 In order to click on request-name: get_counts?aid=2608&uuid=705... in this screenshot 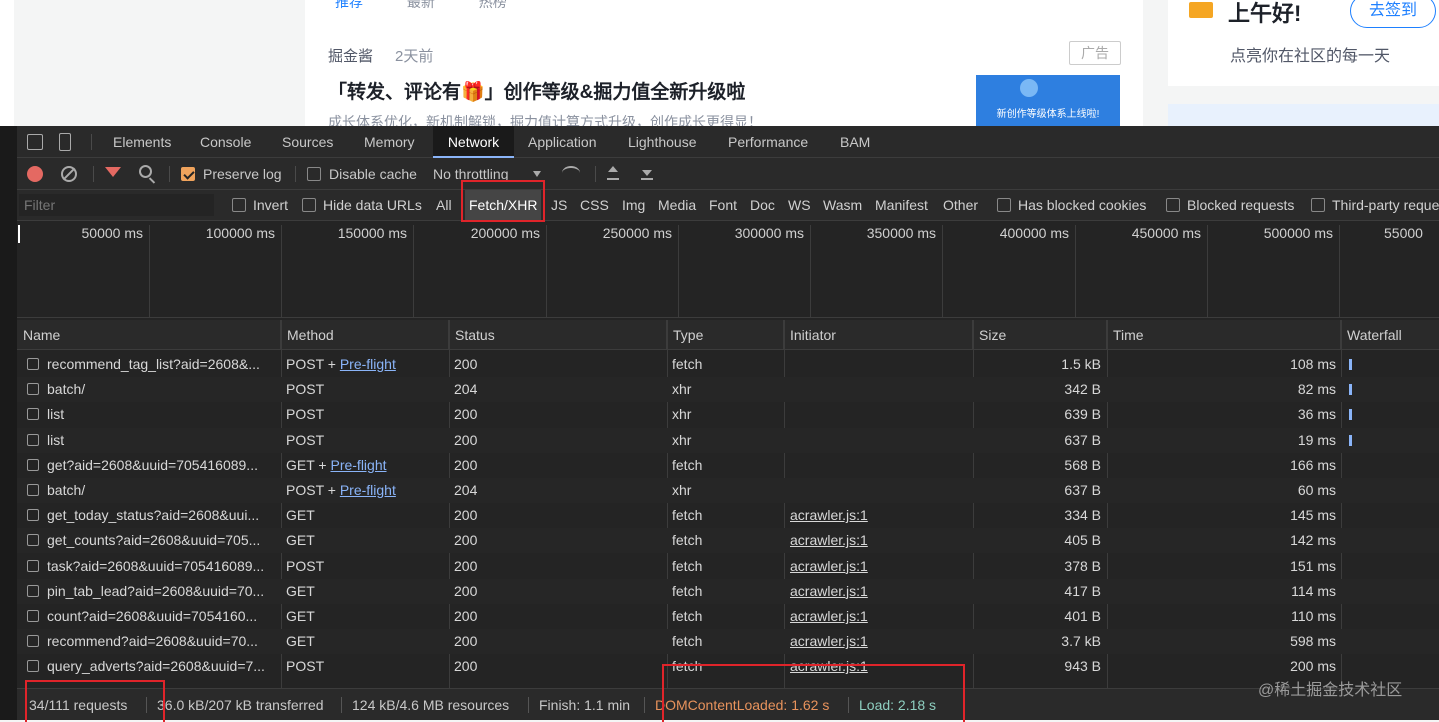, I will do `click(160, 540)`.